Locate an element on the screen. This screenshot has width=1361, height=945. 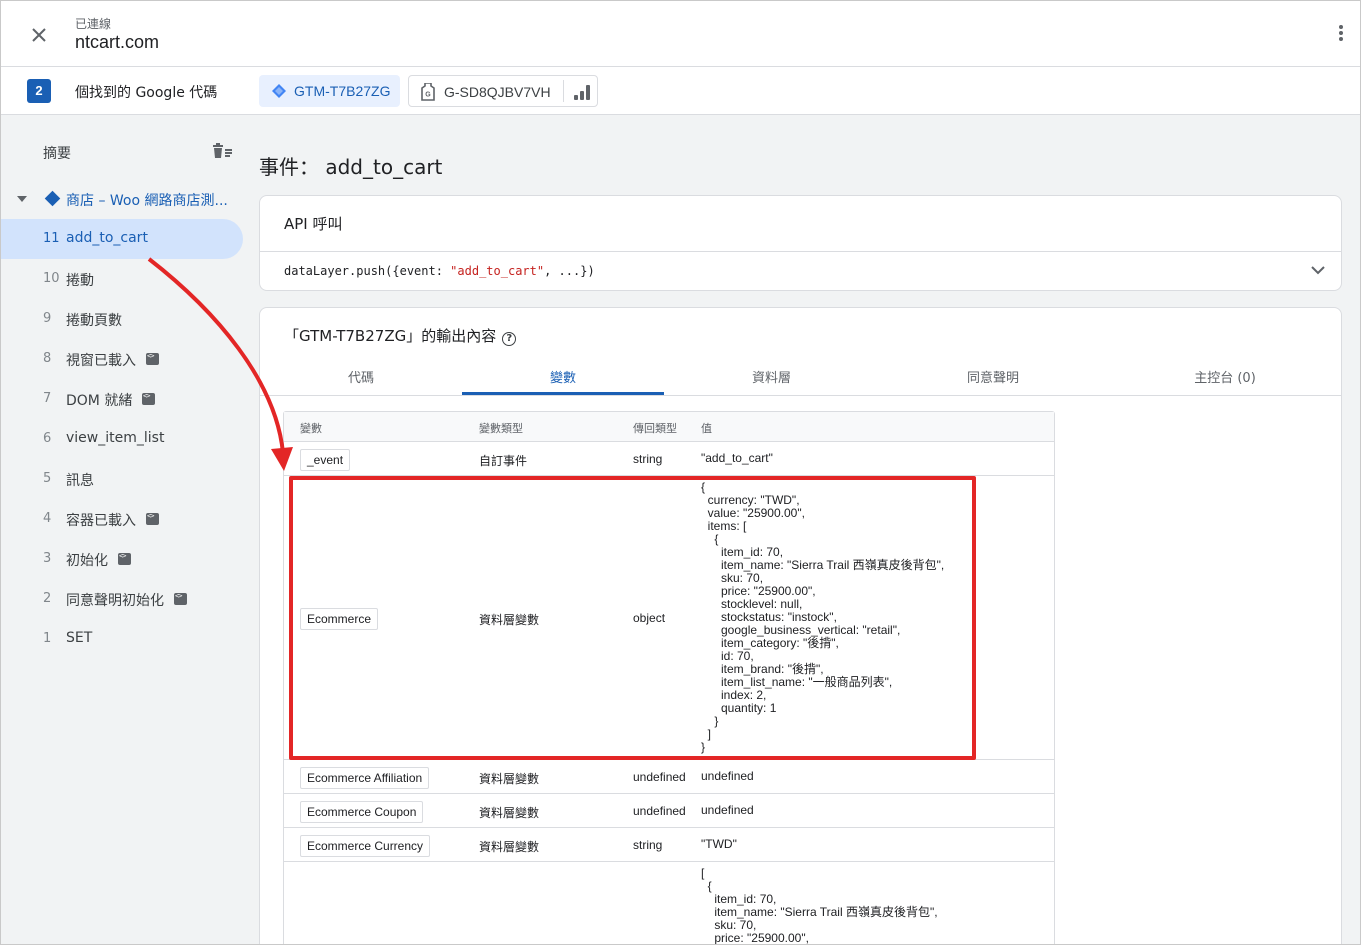
clear-list-icon is located at coordinates (222, 151).